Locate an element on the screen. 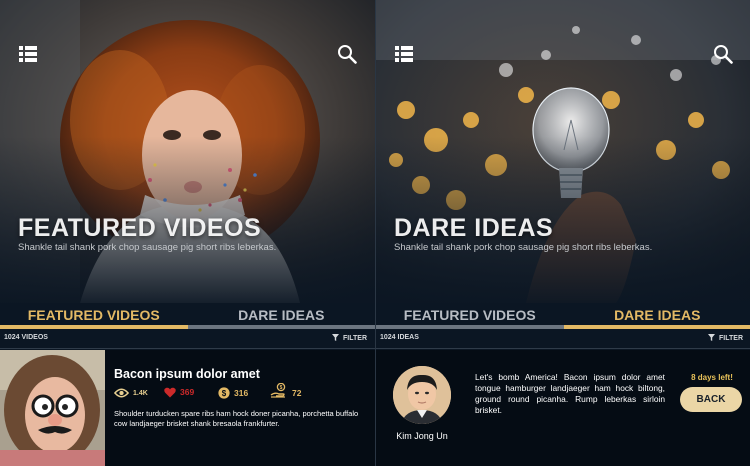  dollar-coin-icon: $ is located at coordinates (224, 393).